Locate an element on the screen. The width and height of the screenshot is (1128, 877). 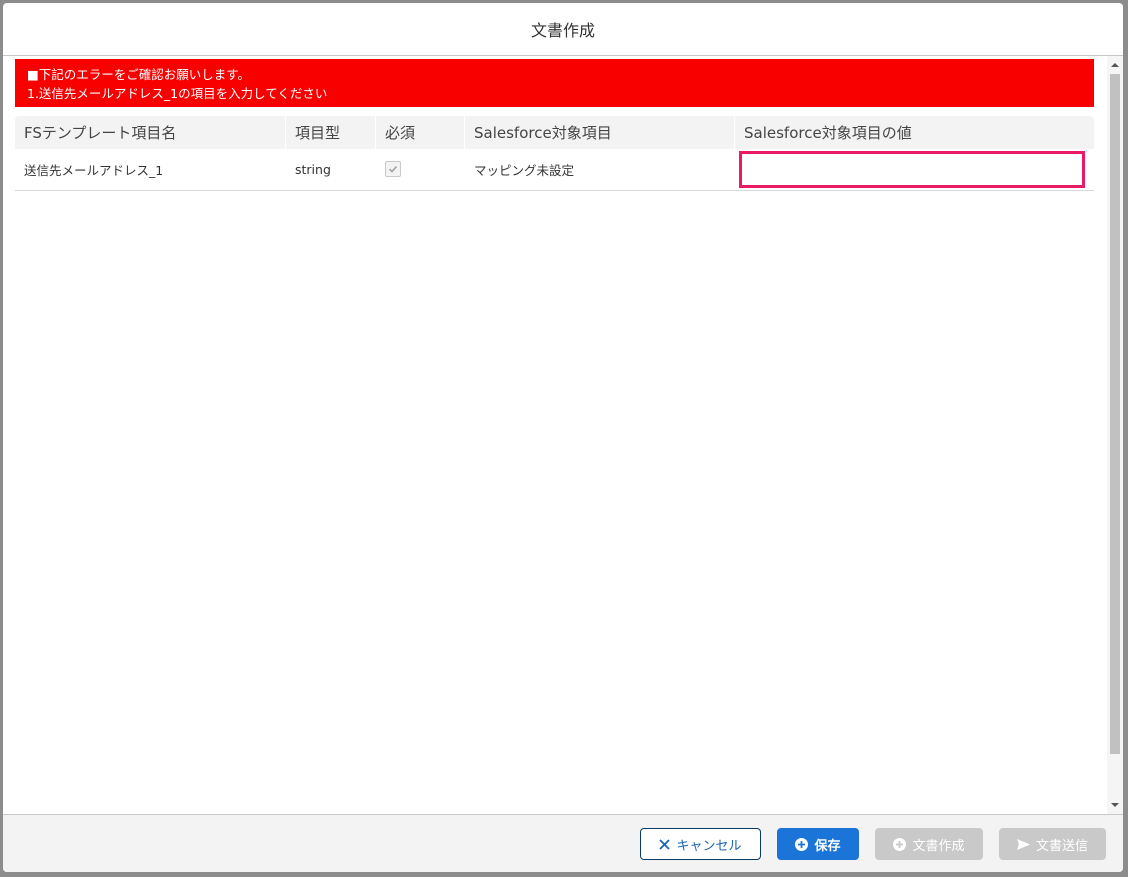
vertical-scrollbar is located at coordinates (1115, 435).